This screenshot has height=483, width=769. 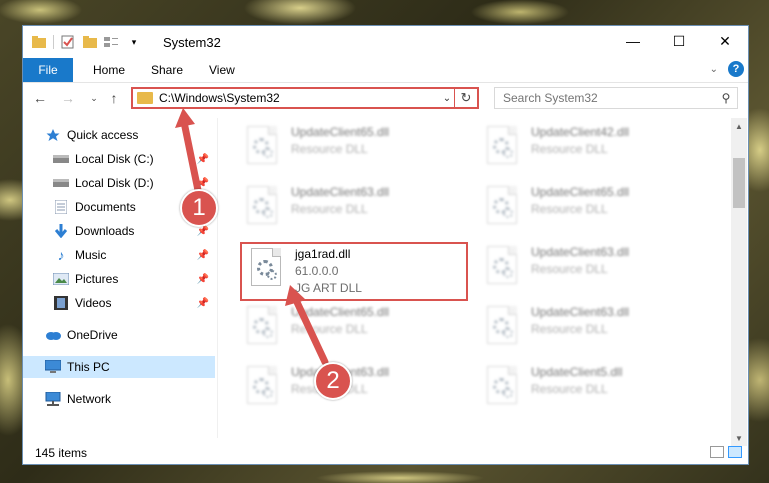 What do you see at coordinates (53, 135) in the screenshot?
I see `star-icon` at bounding box center [53, 135].